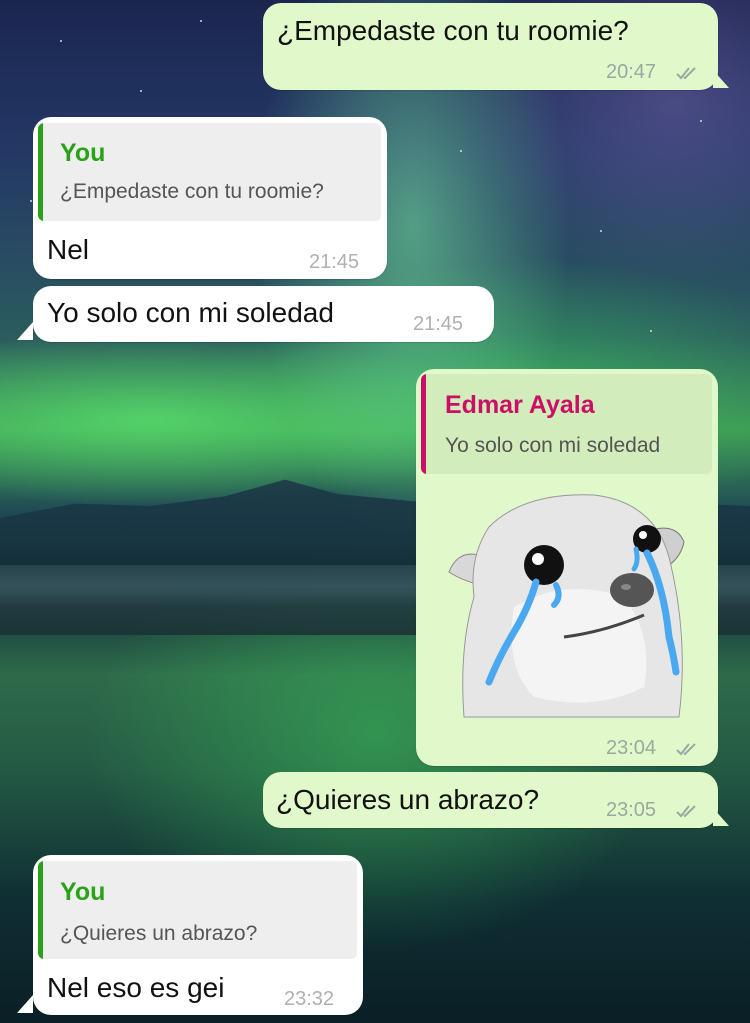 This screenshot has width=750, height=1023. I want to click on reply-quote: You ¿Quieres un abrazo?, so click(197, 910).